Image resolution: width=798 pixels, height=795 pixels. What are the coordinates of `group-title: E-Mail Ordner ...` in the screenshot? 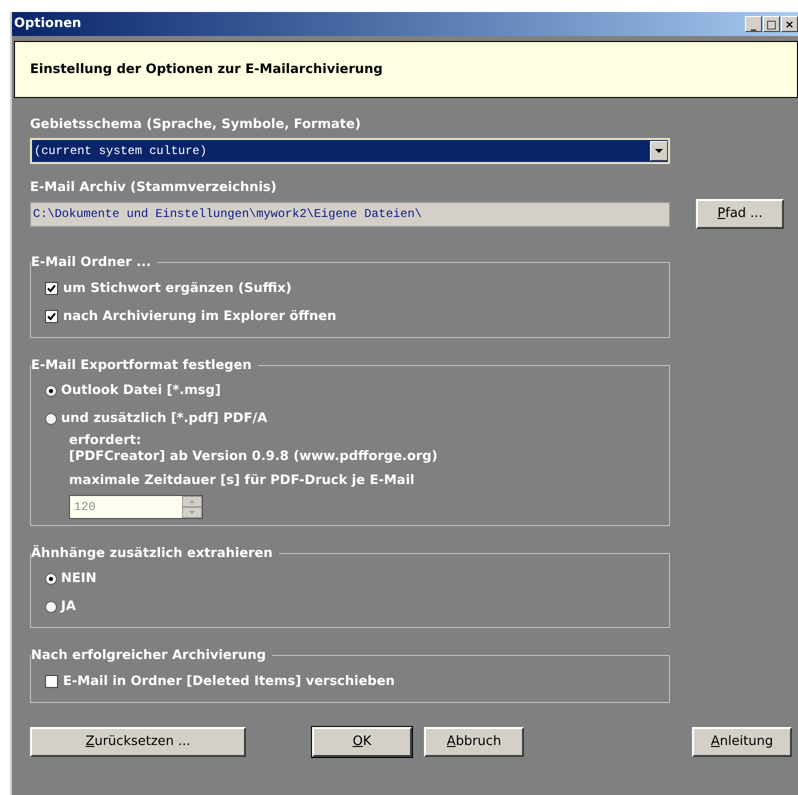 It's located at (91, 263).